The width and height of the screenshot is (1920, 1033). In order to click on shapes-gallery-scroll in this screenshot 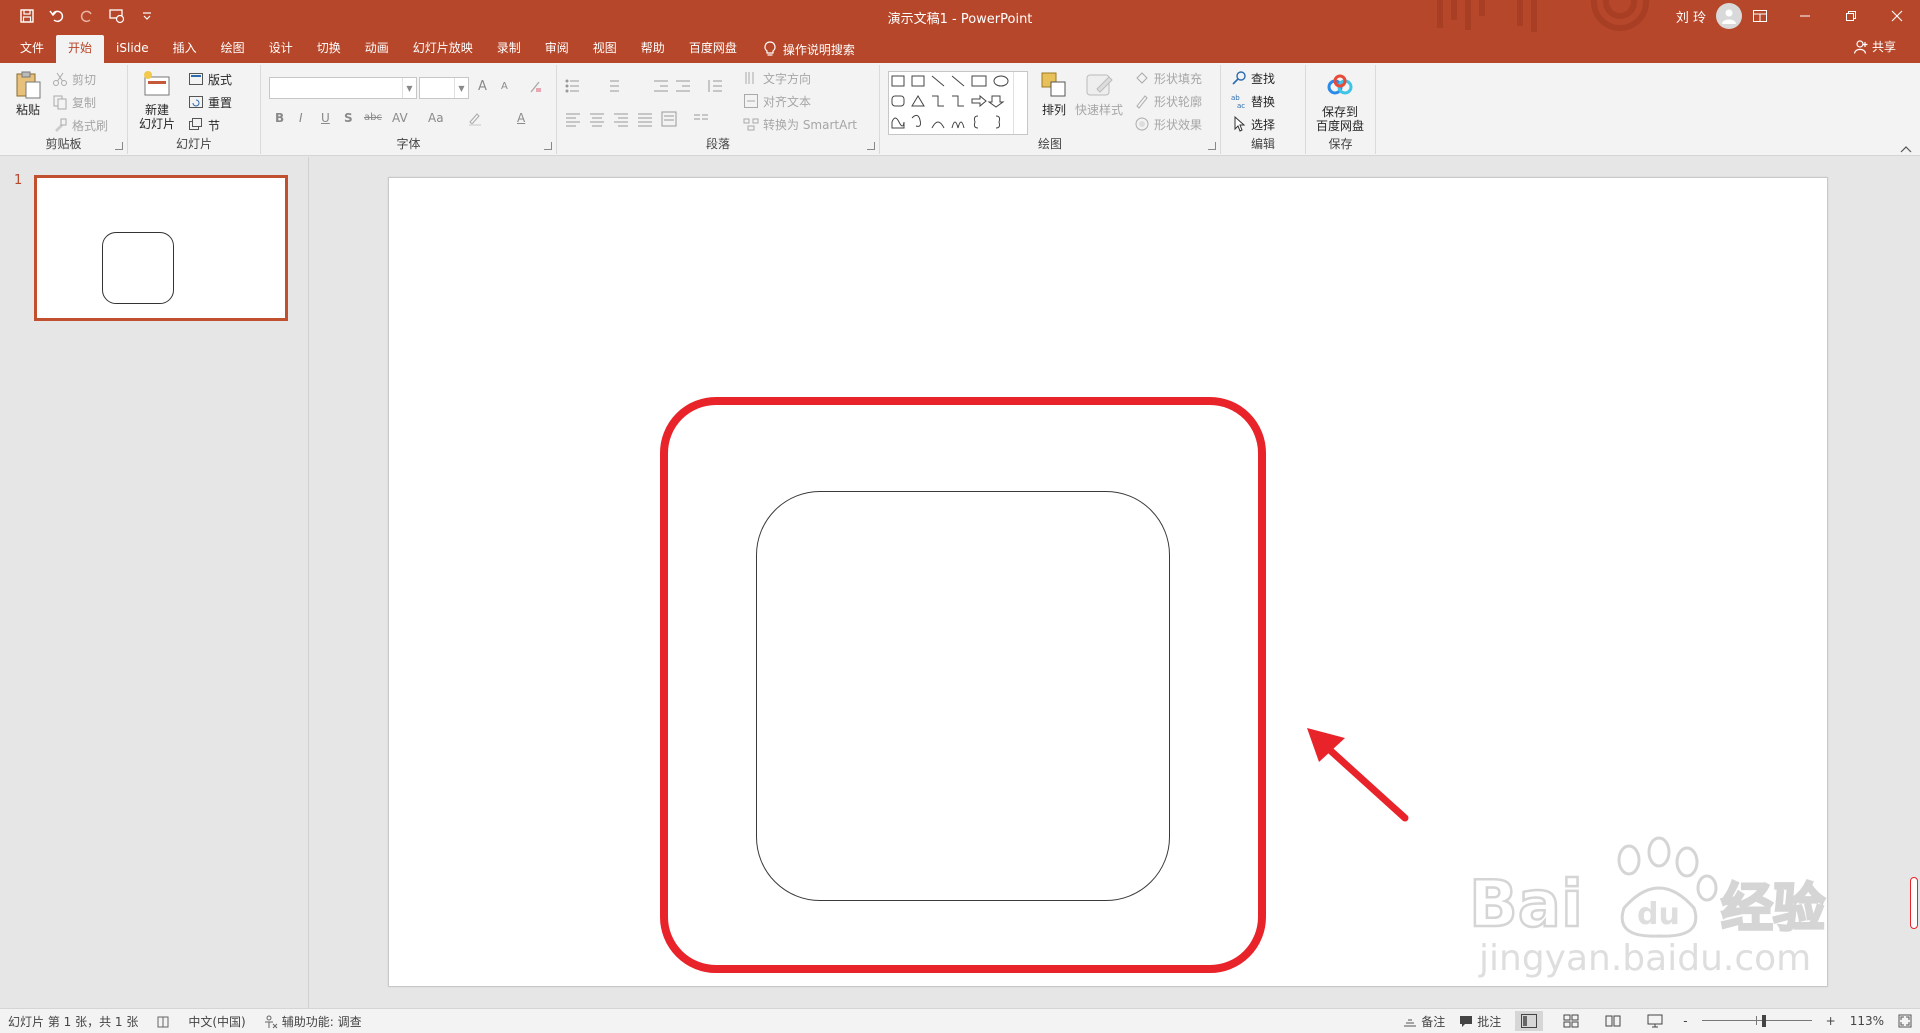, I will do `click(1020, 103)`.